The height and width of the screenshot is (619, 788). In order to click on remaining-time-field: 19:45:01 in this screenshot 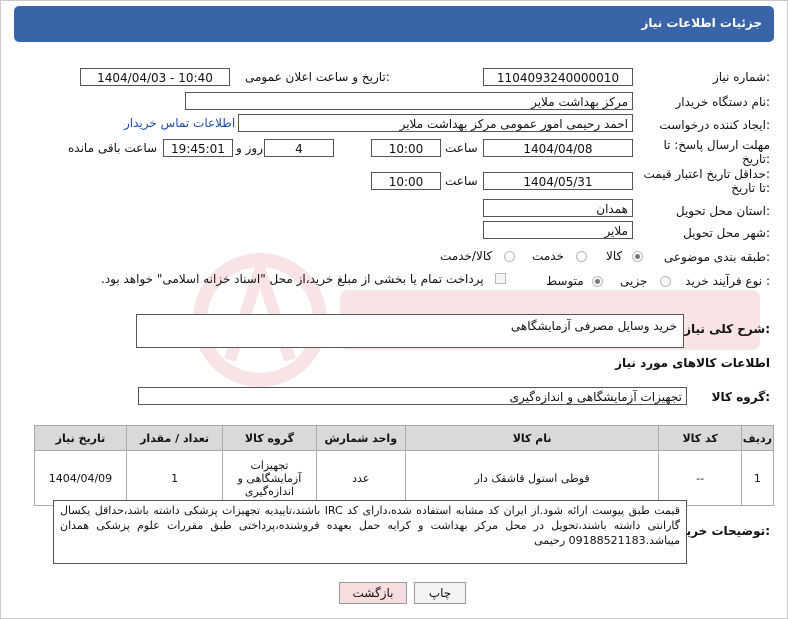, I will do `click(198, 148)`.